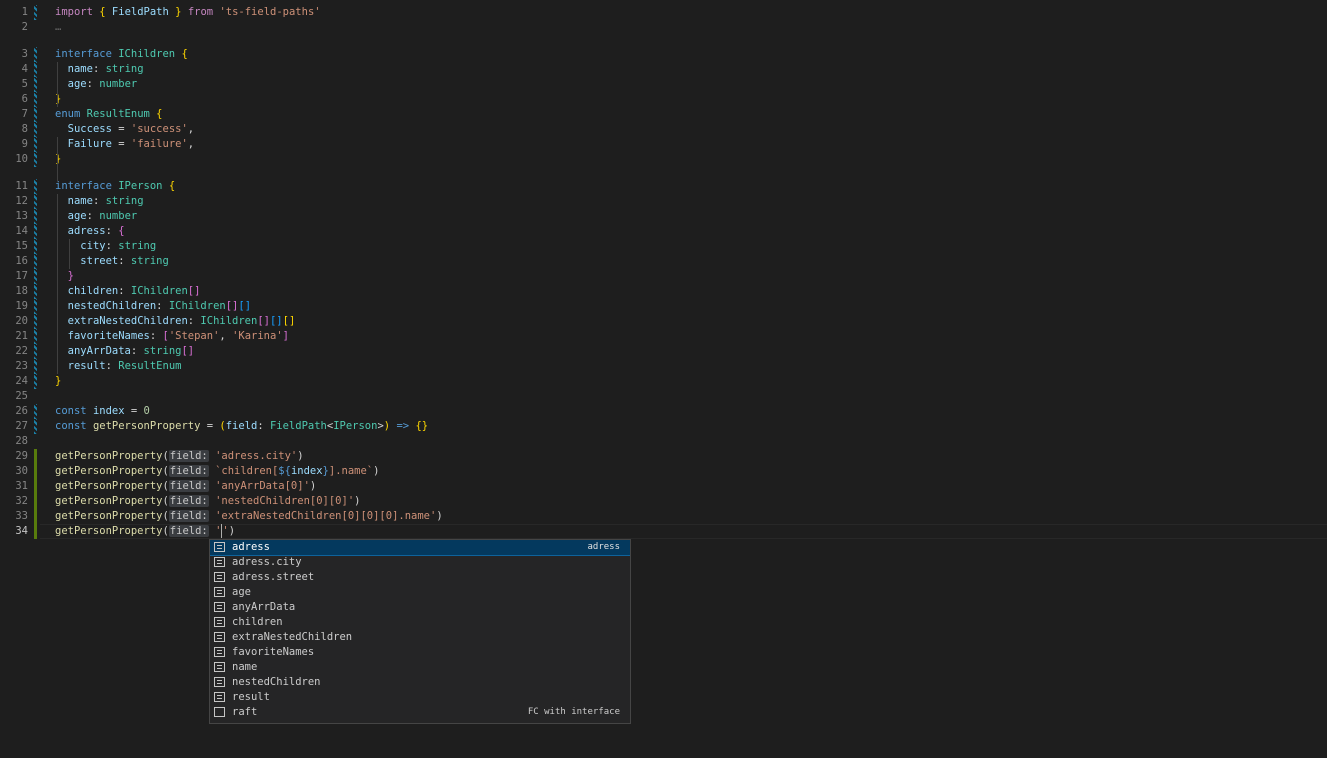 The image size is (1327, 758). What do you see at coordinates (420, 577) in the screenshot?
I see `suggestion-item: adress.street` at bounding box center [420, 577].